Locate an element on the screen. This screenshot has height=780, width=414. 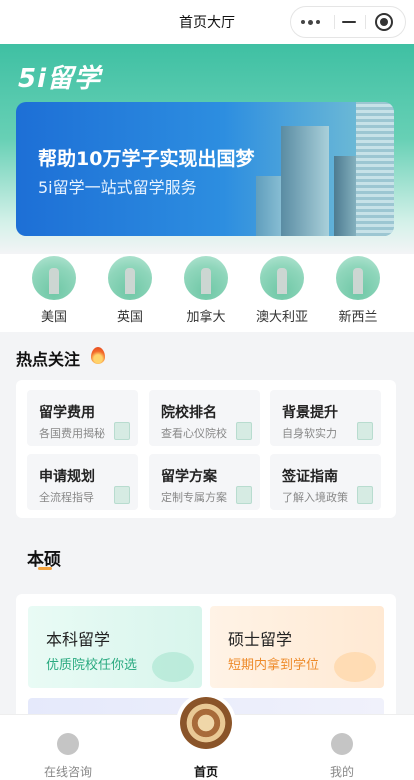
card-title: 本科留学 is located at coordinates (78, 639).